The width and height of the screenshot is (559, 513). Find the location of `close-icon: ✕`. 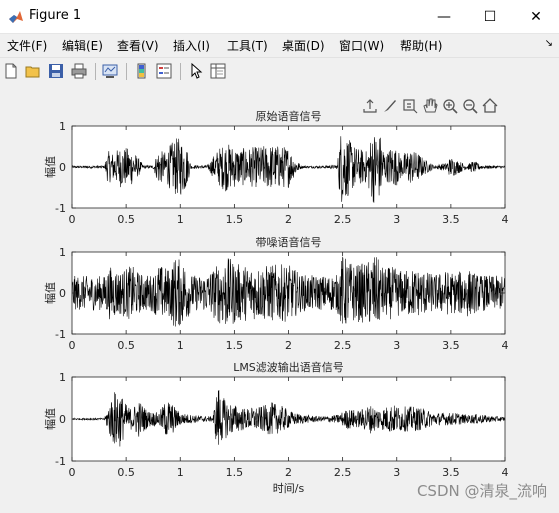

close-icon: ✕ is located at coordinates (536, 16).